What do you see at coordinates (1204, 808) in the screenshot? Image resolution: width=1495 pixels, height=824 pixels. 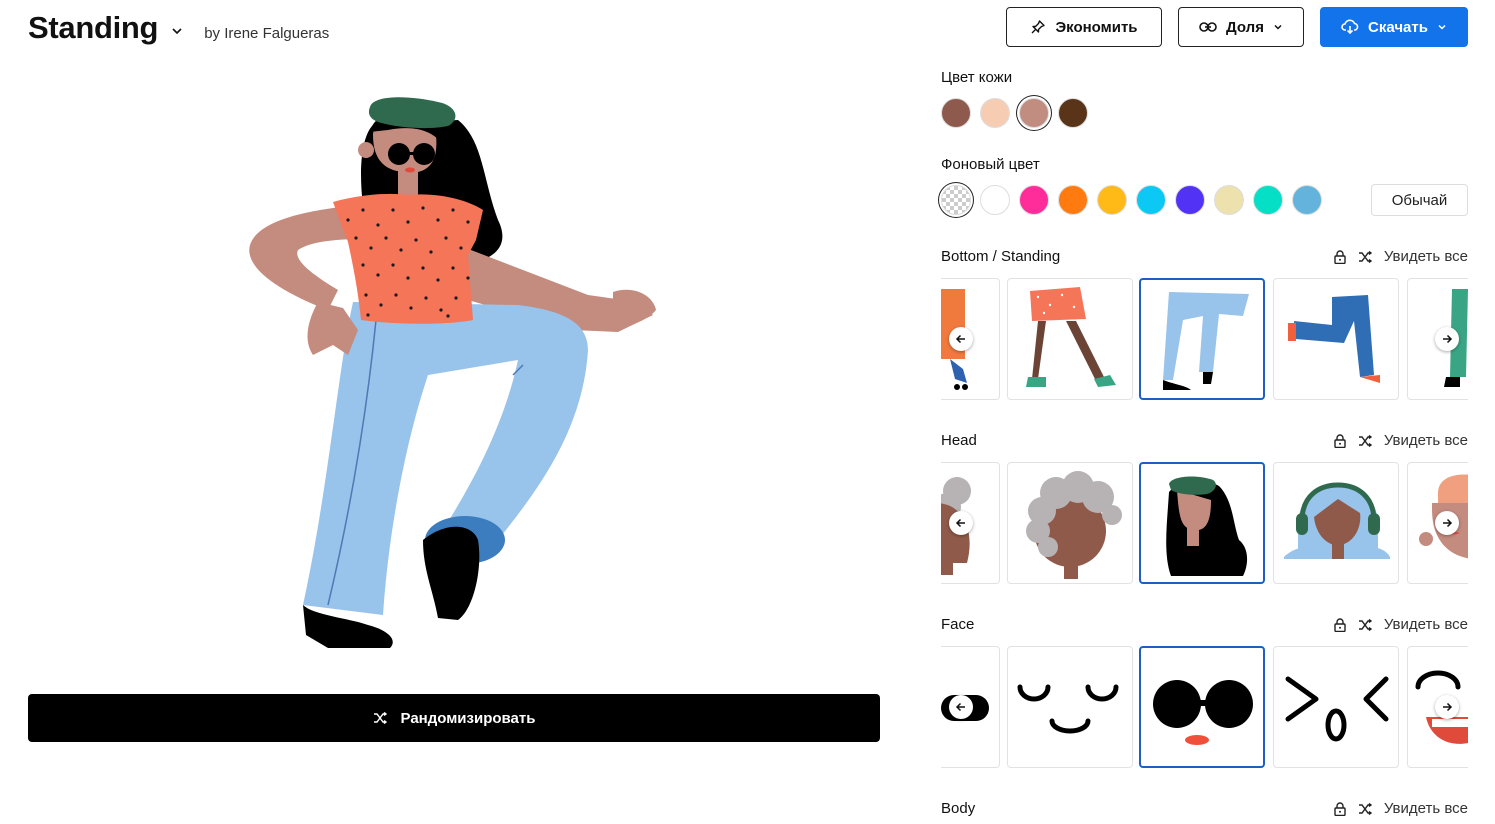 I see `category-header-body: Body Увидеть все` at bounding box center [1204, 808].